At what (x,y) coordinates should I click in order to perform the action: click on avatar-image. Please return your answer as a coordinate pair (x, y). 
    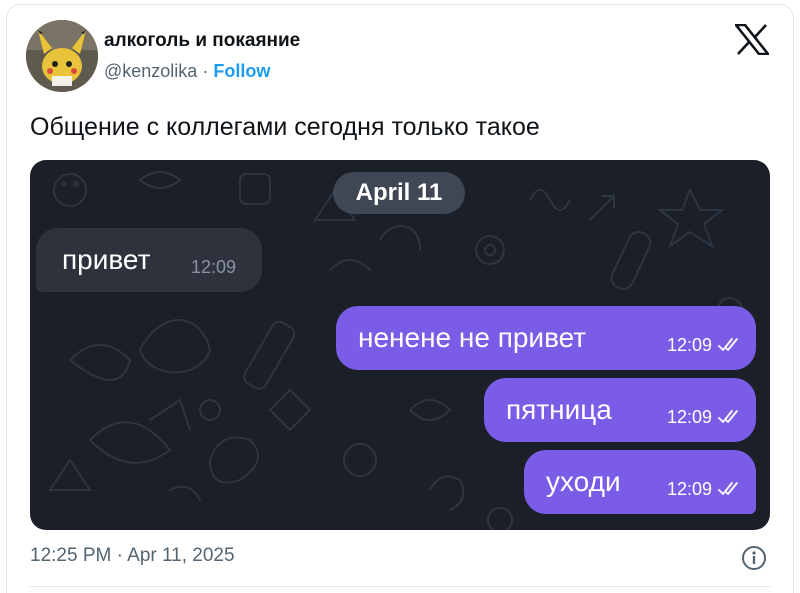
    Looking at the image, I should click on (62, 56).